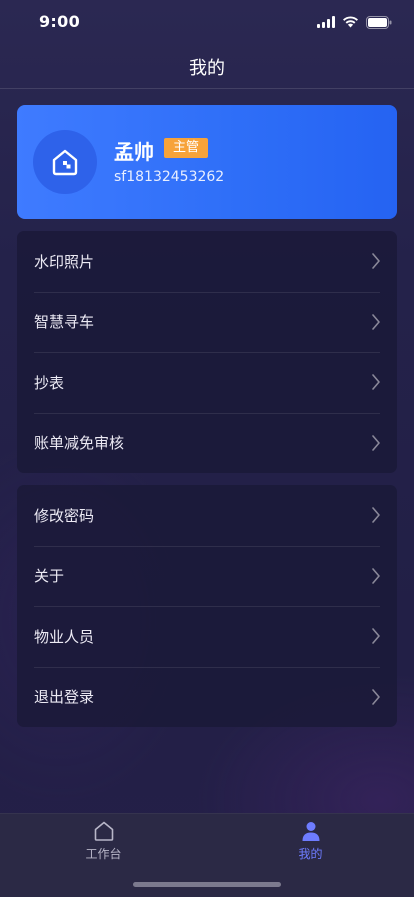  What do you see at coordinates (64, 515) in the screenshot?
I see `menu-item-label: 修改密码` at bounding box center [64, 515].